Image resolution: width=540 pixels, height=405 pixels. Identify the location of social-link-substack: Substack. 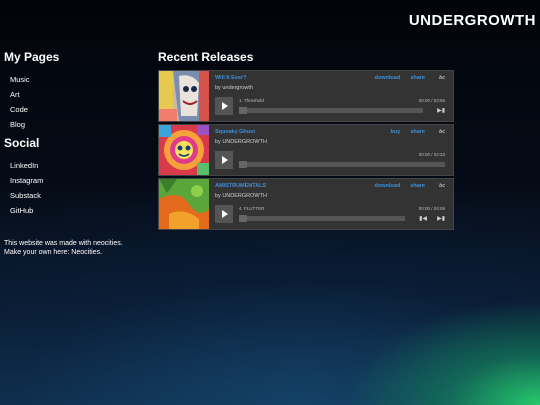
(77, 195).